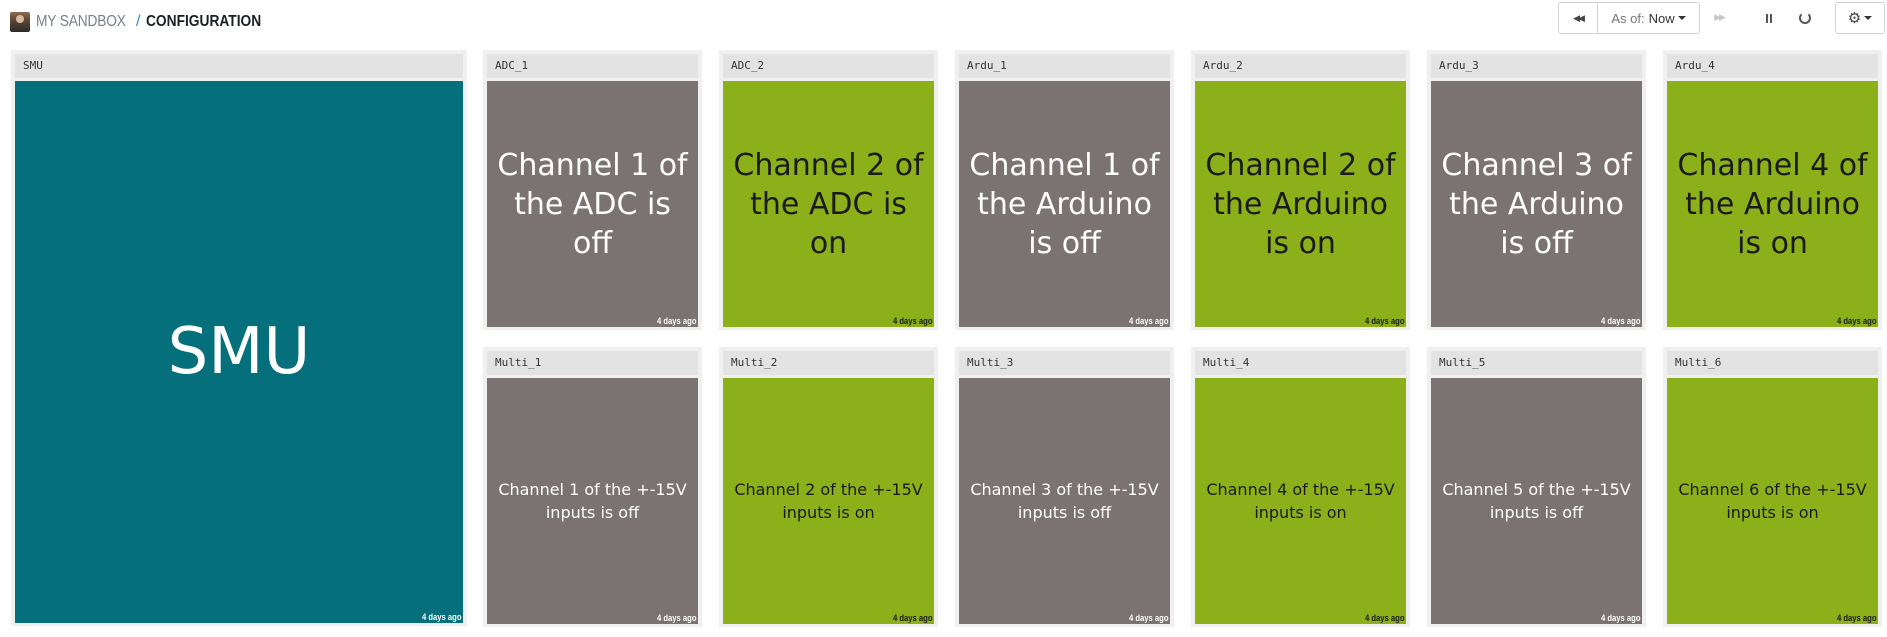 The image size is (1887, 637). What do you see at coordinates (1854, 18) in the screenshot?
I see `gear-icon: ⚙` at bounding box center [1854, 18].